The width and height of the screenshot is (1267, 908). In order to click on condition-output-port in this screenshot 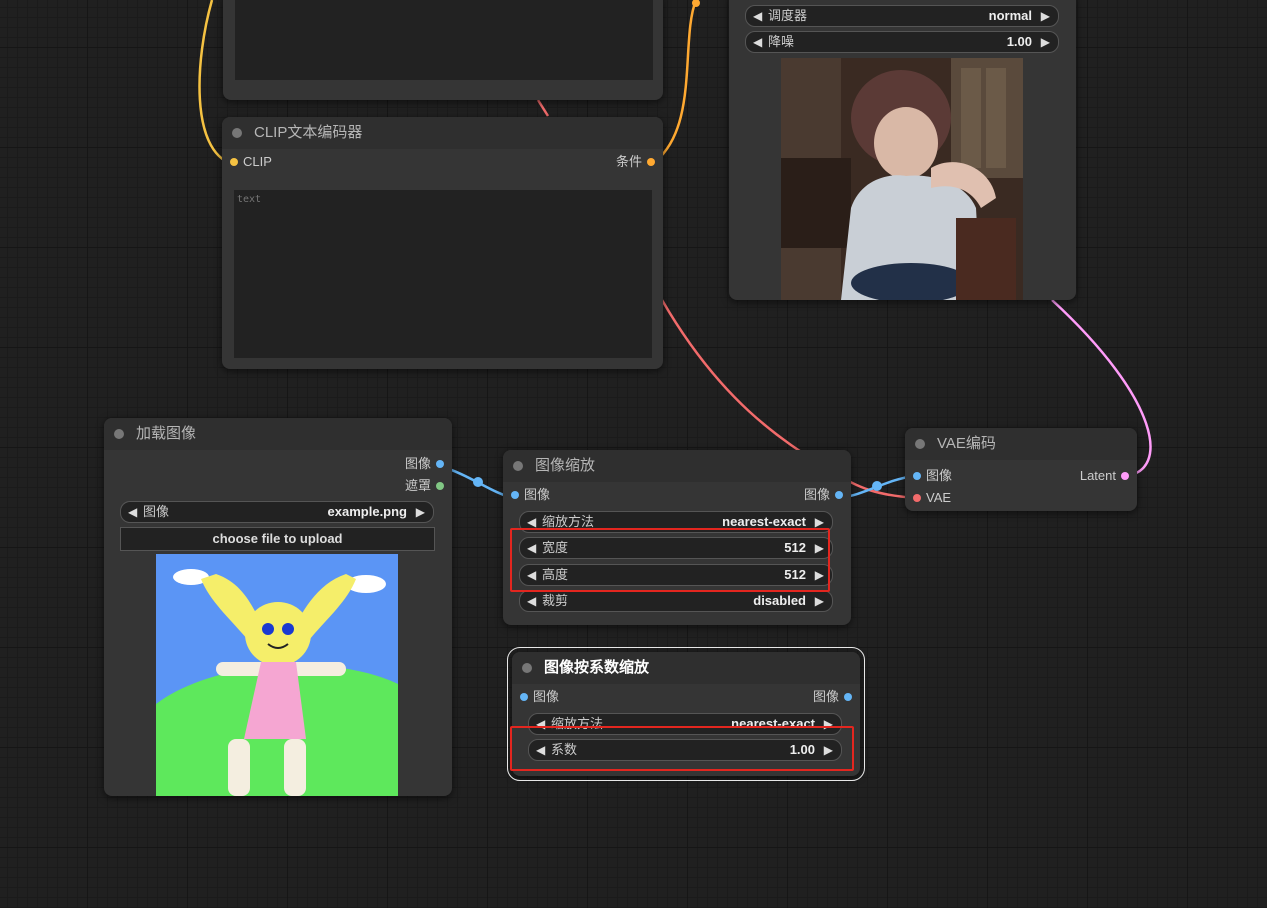, I will do `click(651, 162)`.